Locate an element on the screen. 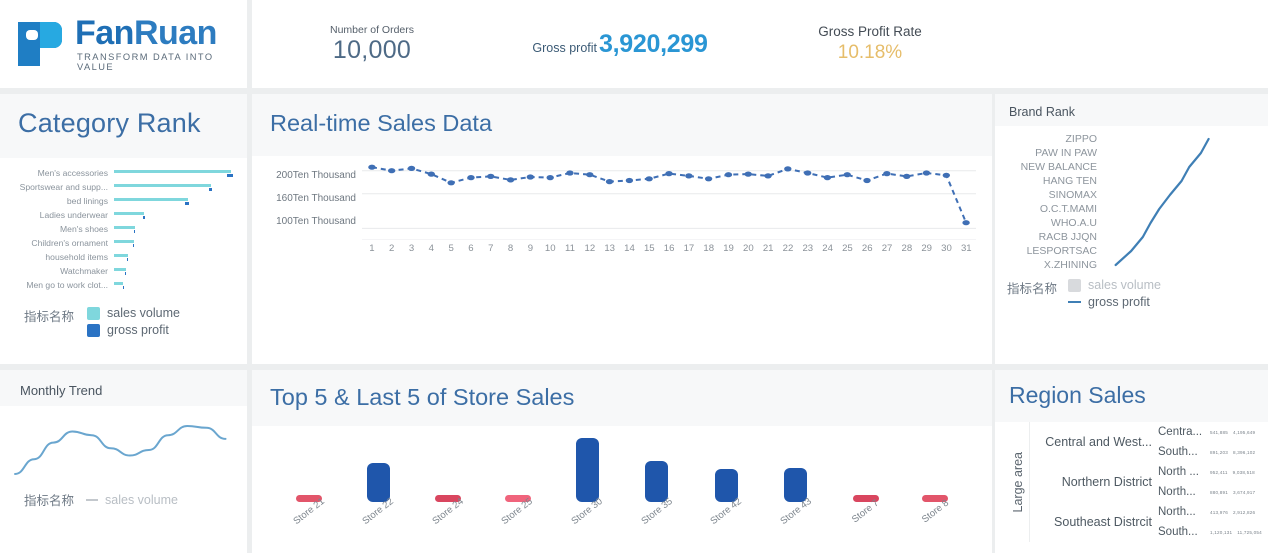 The height and width of the screenshot is (553, 1268). x-tick-label: 28 is located at coordinates (907, 248).